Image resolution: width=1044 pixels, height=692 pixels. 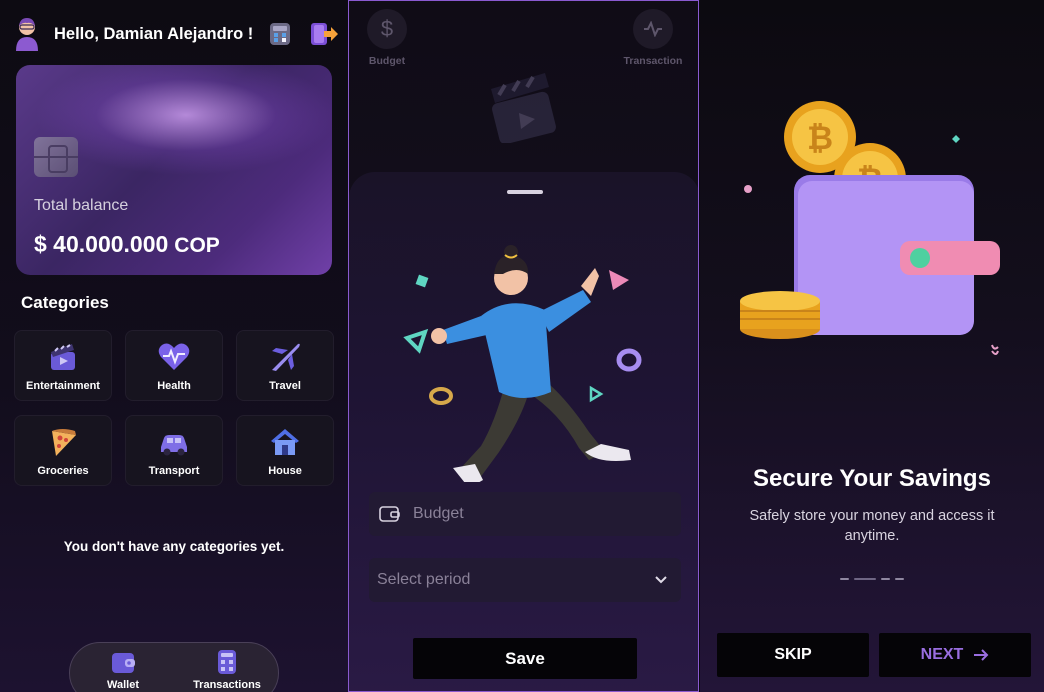 I want to click on category-label: Groceries, so click(x=63, y=471).